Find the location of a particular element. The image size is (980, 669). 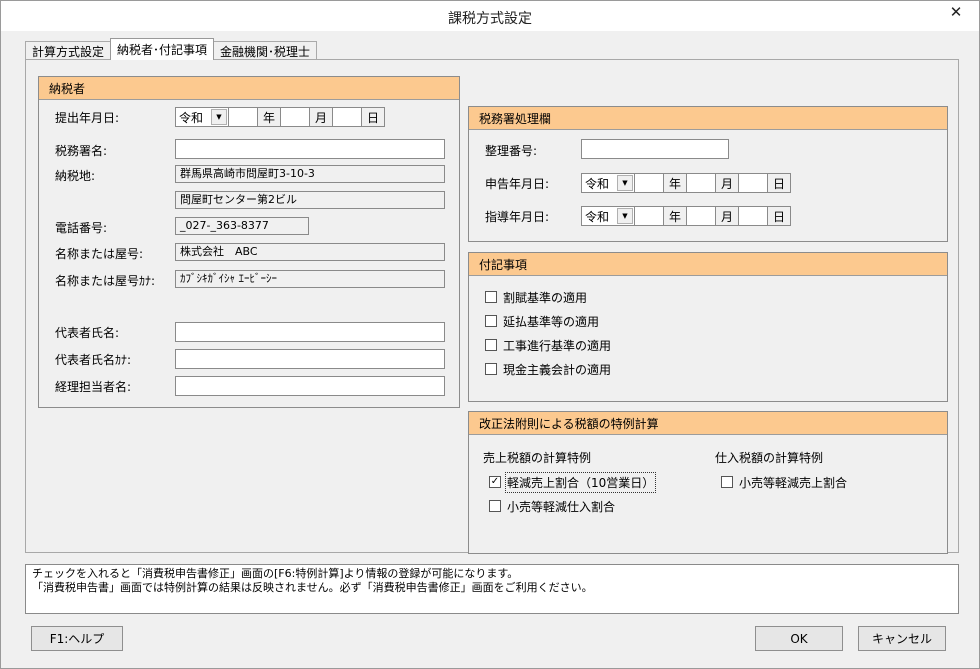

sales-item-retail-purchase: 小売等軽減仕入割合 is located at coordinates (552, 506).